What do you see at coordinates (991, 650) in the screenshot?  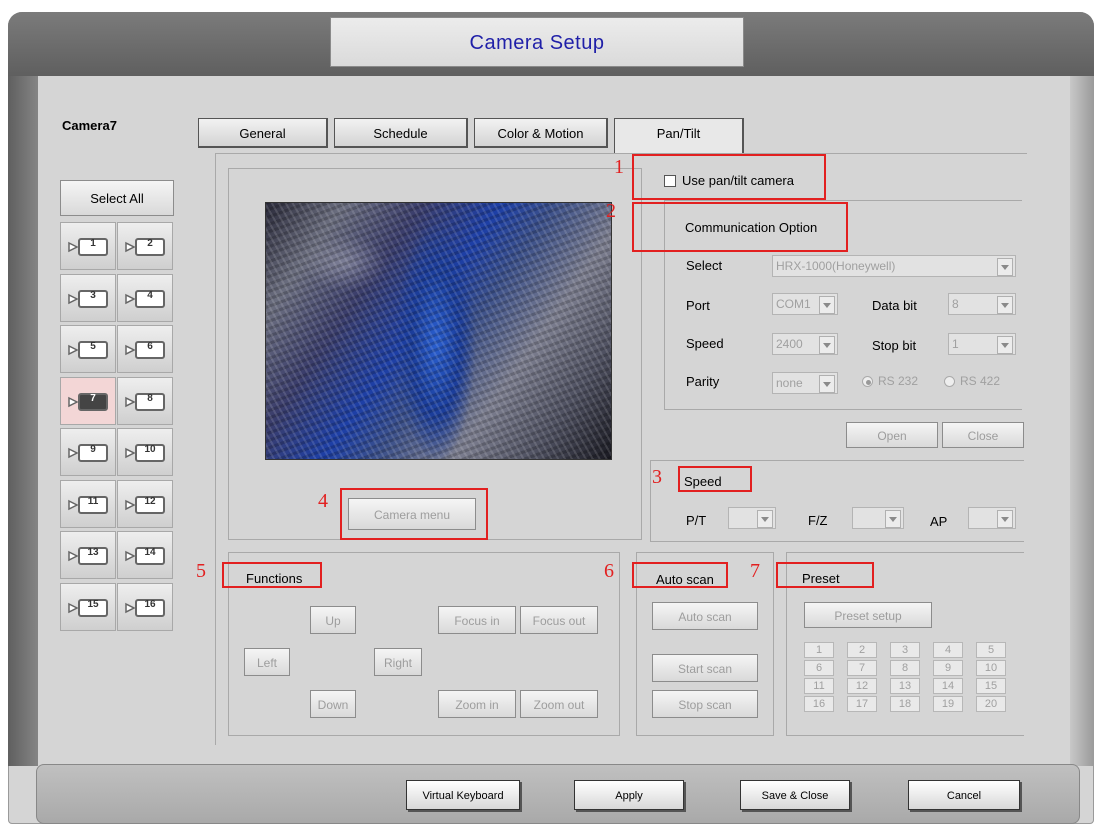 I see `preset-5-button: 5` at bounding box center [991, 650].